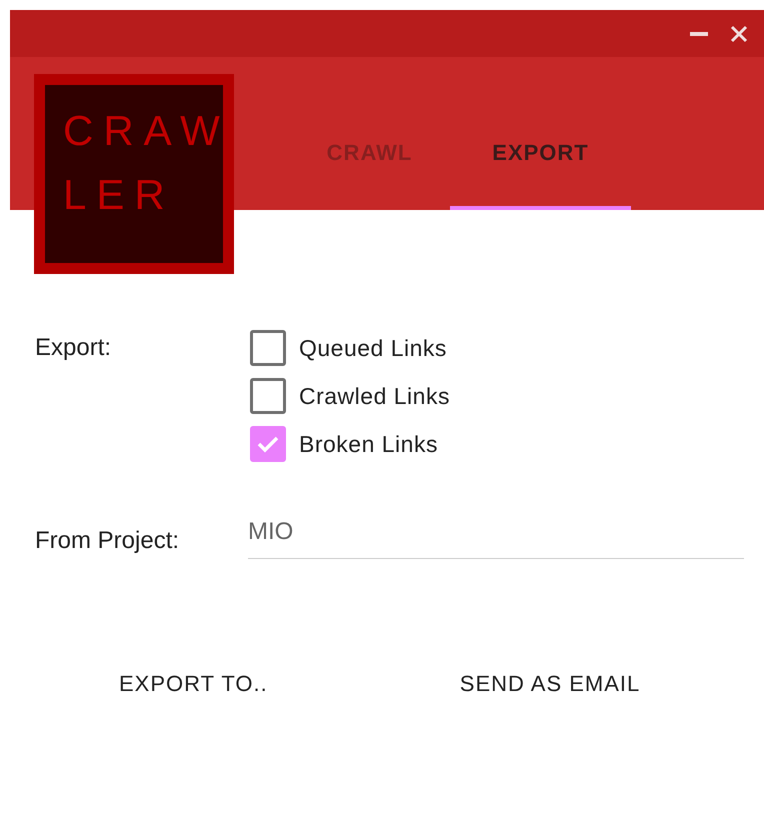 This screenshot has width=764, height=816. Describe the element at coordinates (373, 348) in the screenshot. I see `checkbox-label: Queued Links` at that location.